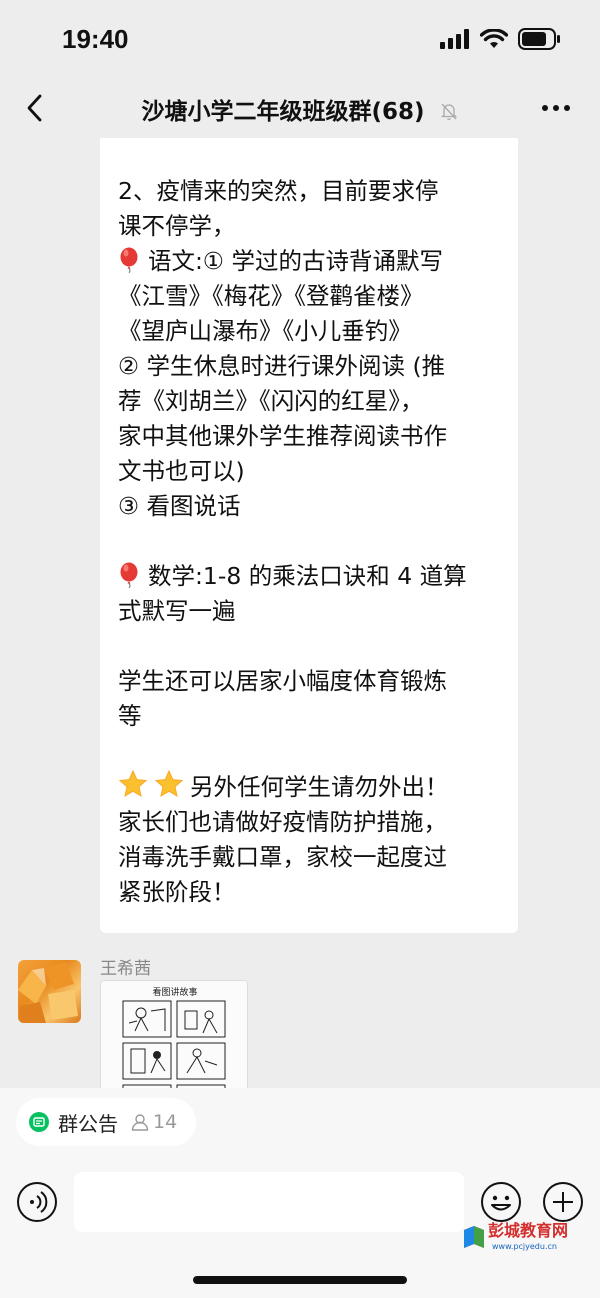  Describe the element at coordinates (174, 992) in the screenshot. I see `image-title: 看图讲故事` at that location.